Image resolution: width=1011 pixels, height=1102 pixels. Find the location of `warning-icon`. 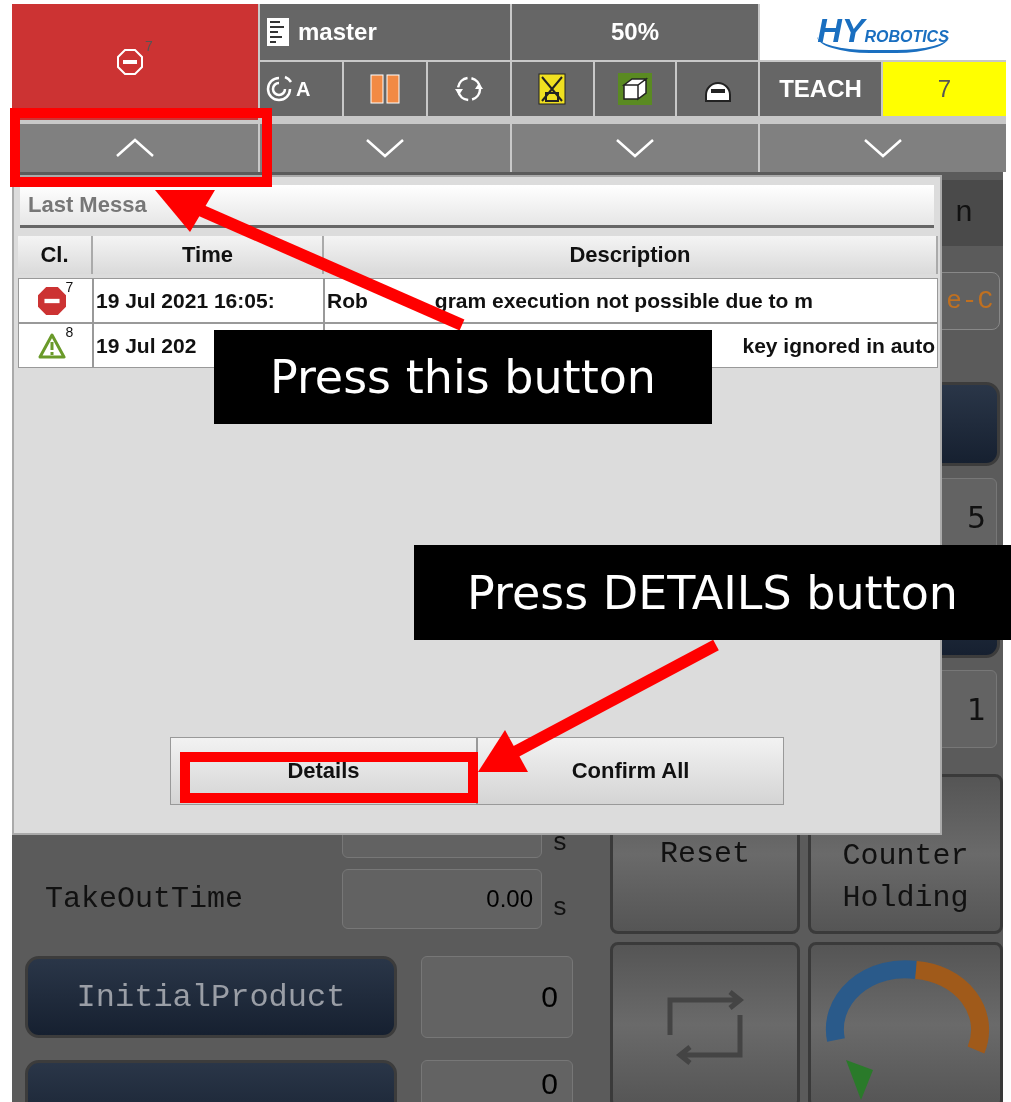

warning-icon is located at coordinates (51, 345).